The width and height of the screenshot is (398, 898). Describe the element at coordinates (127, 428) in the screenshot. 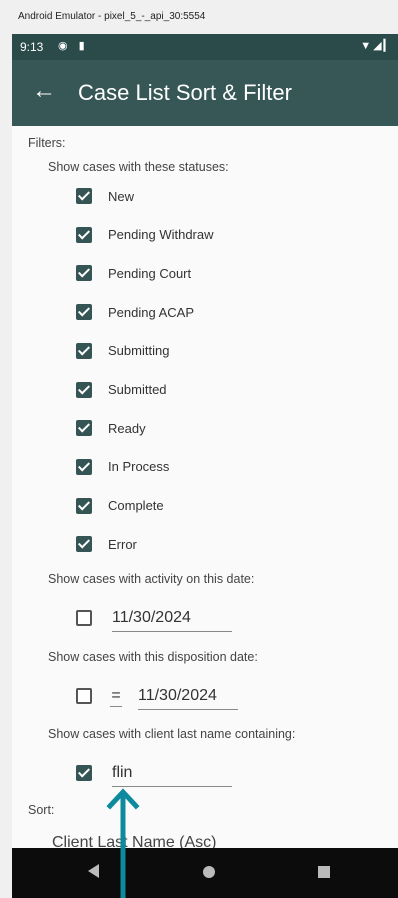

I see `status-label: Ready` at that location.